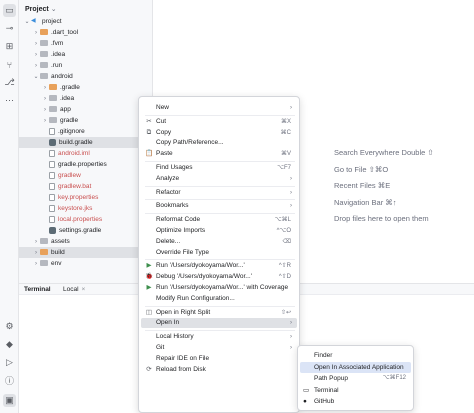 The image size is (474, 413). I want to click on menu-item-refactor: Refactor ›, so click(219, 193).